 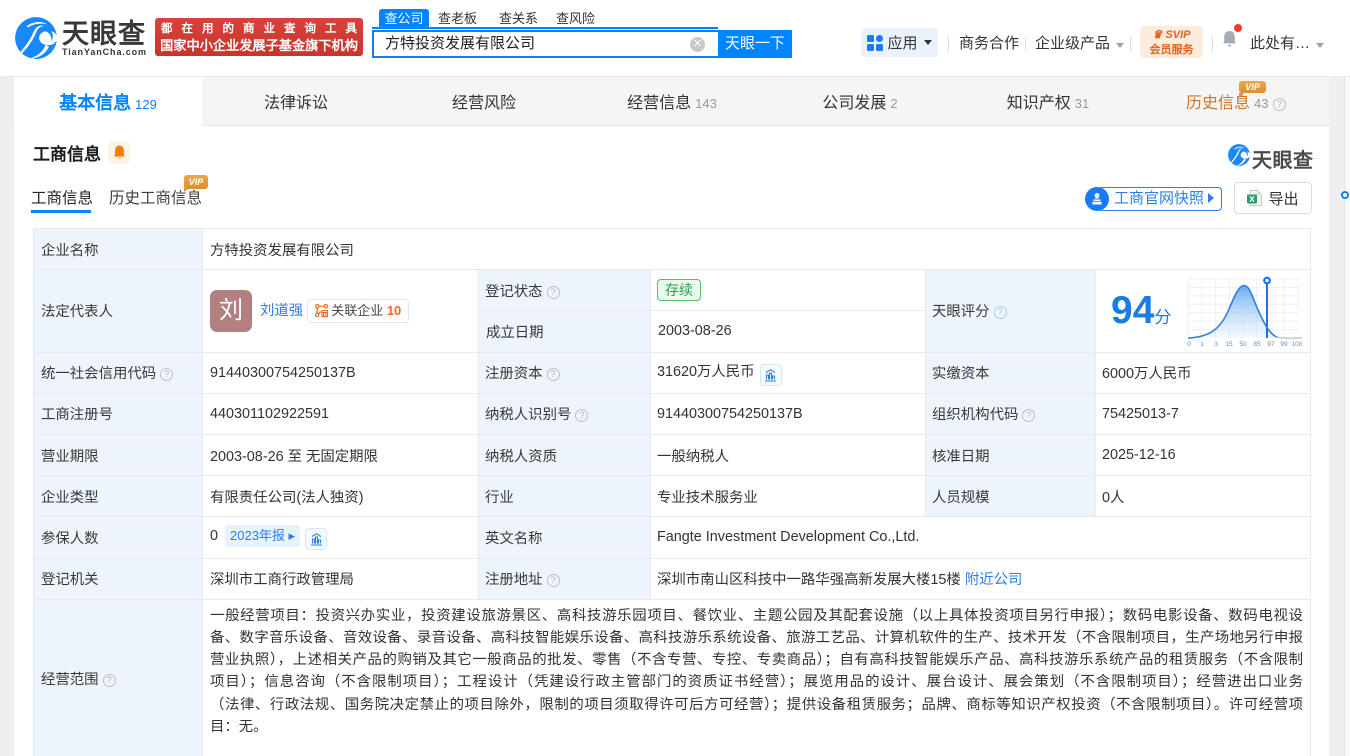 I want to click on svg-text: 100, so click(x=1297, y=344).